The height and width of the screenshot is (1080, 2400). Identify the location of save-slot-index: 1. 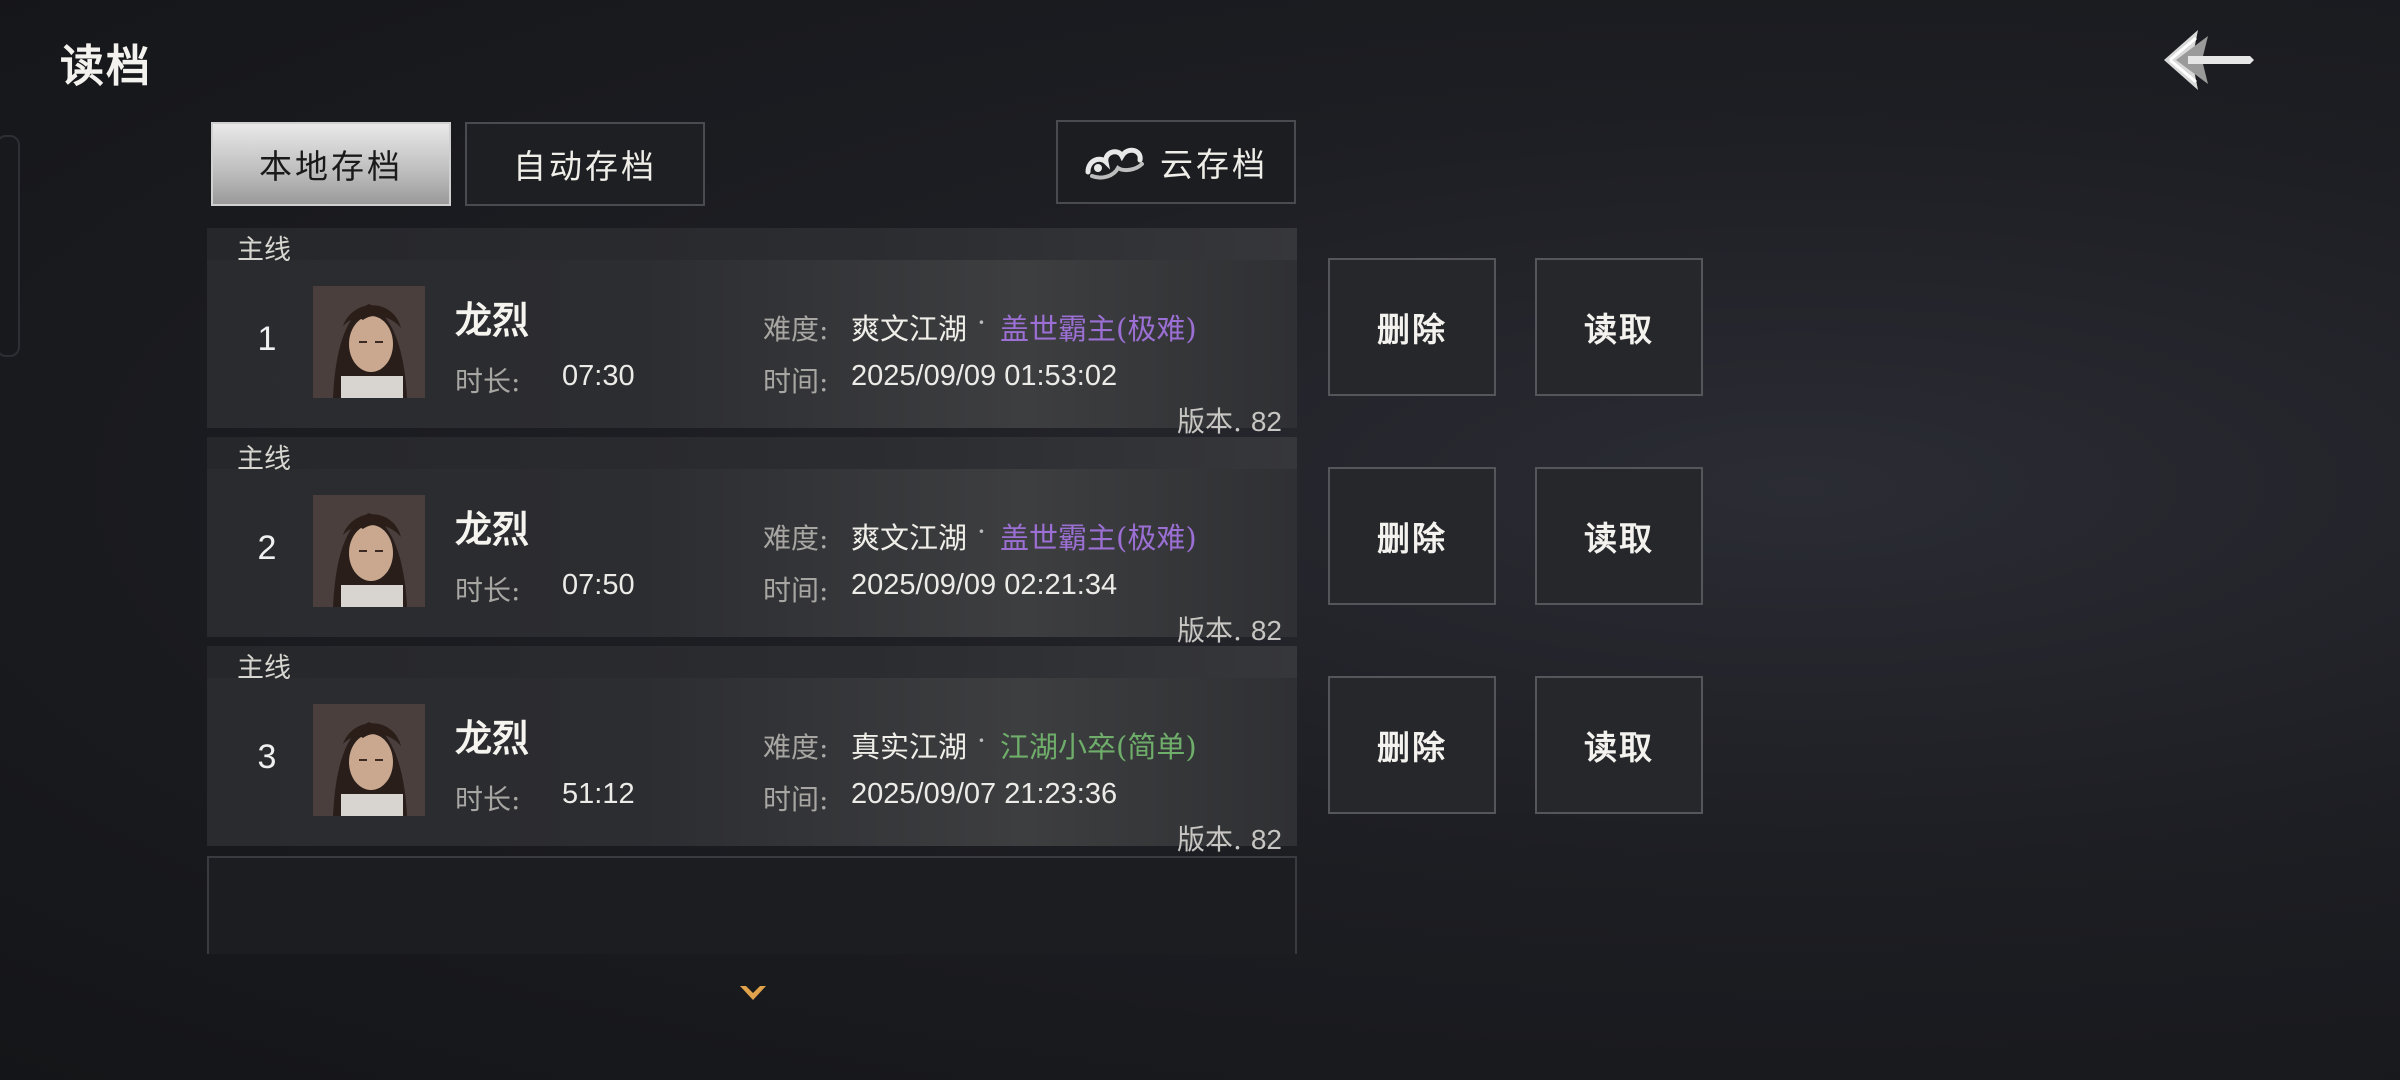
(267, 339).